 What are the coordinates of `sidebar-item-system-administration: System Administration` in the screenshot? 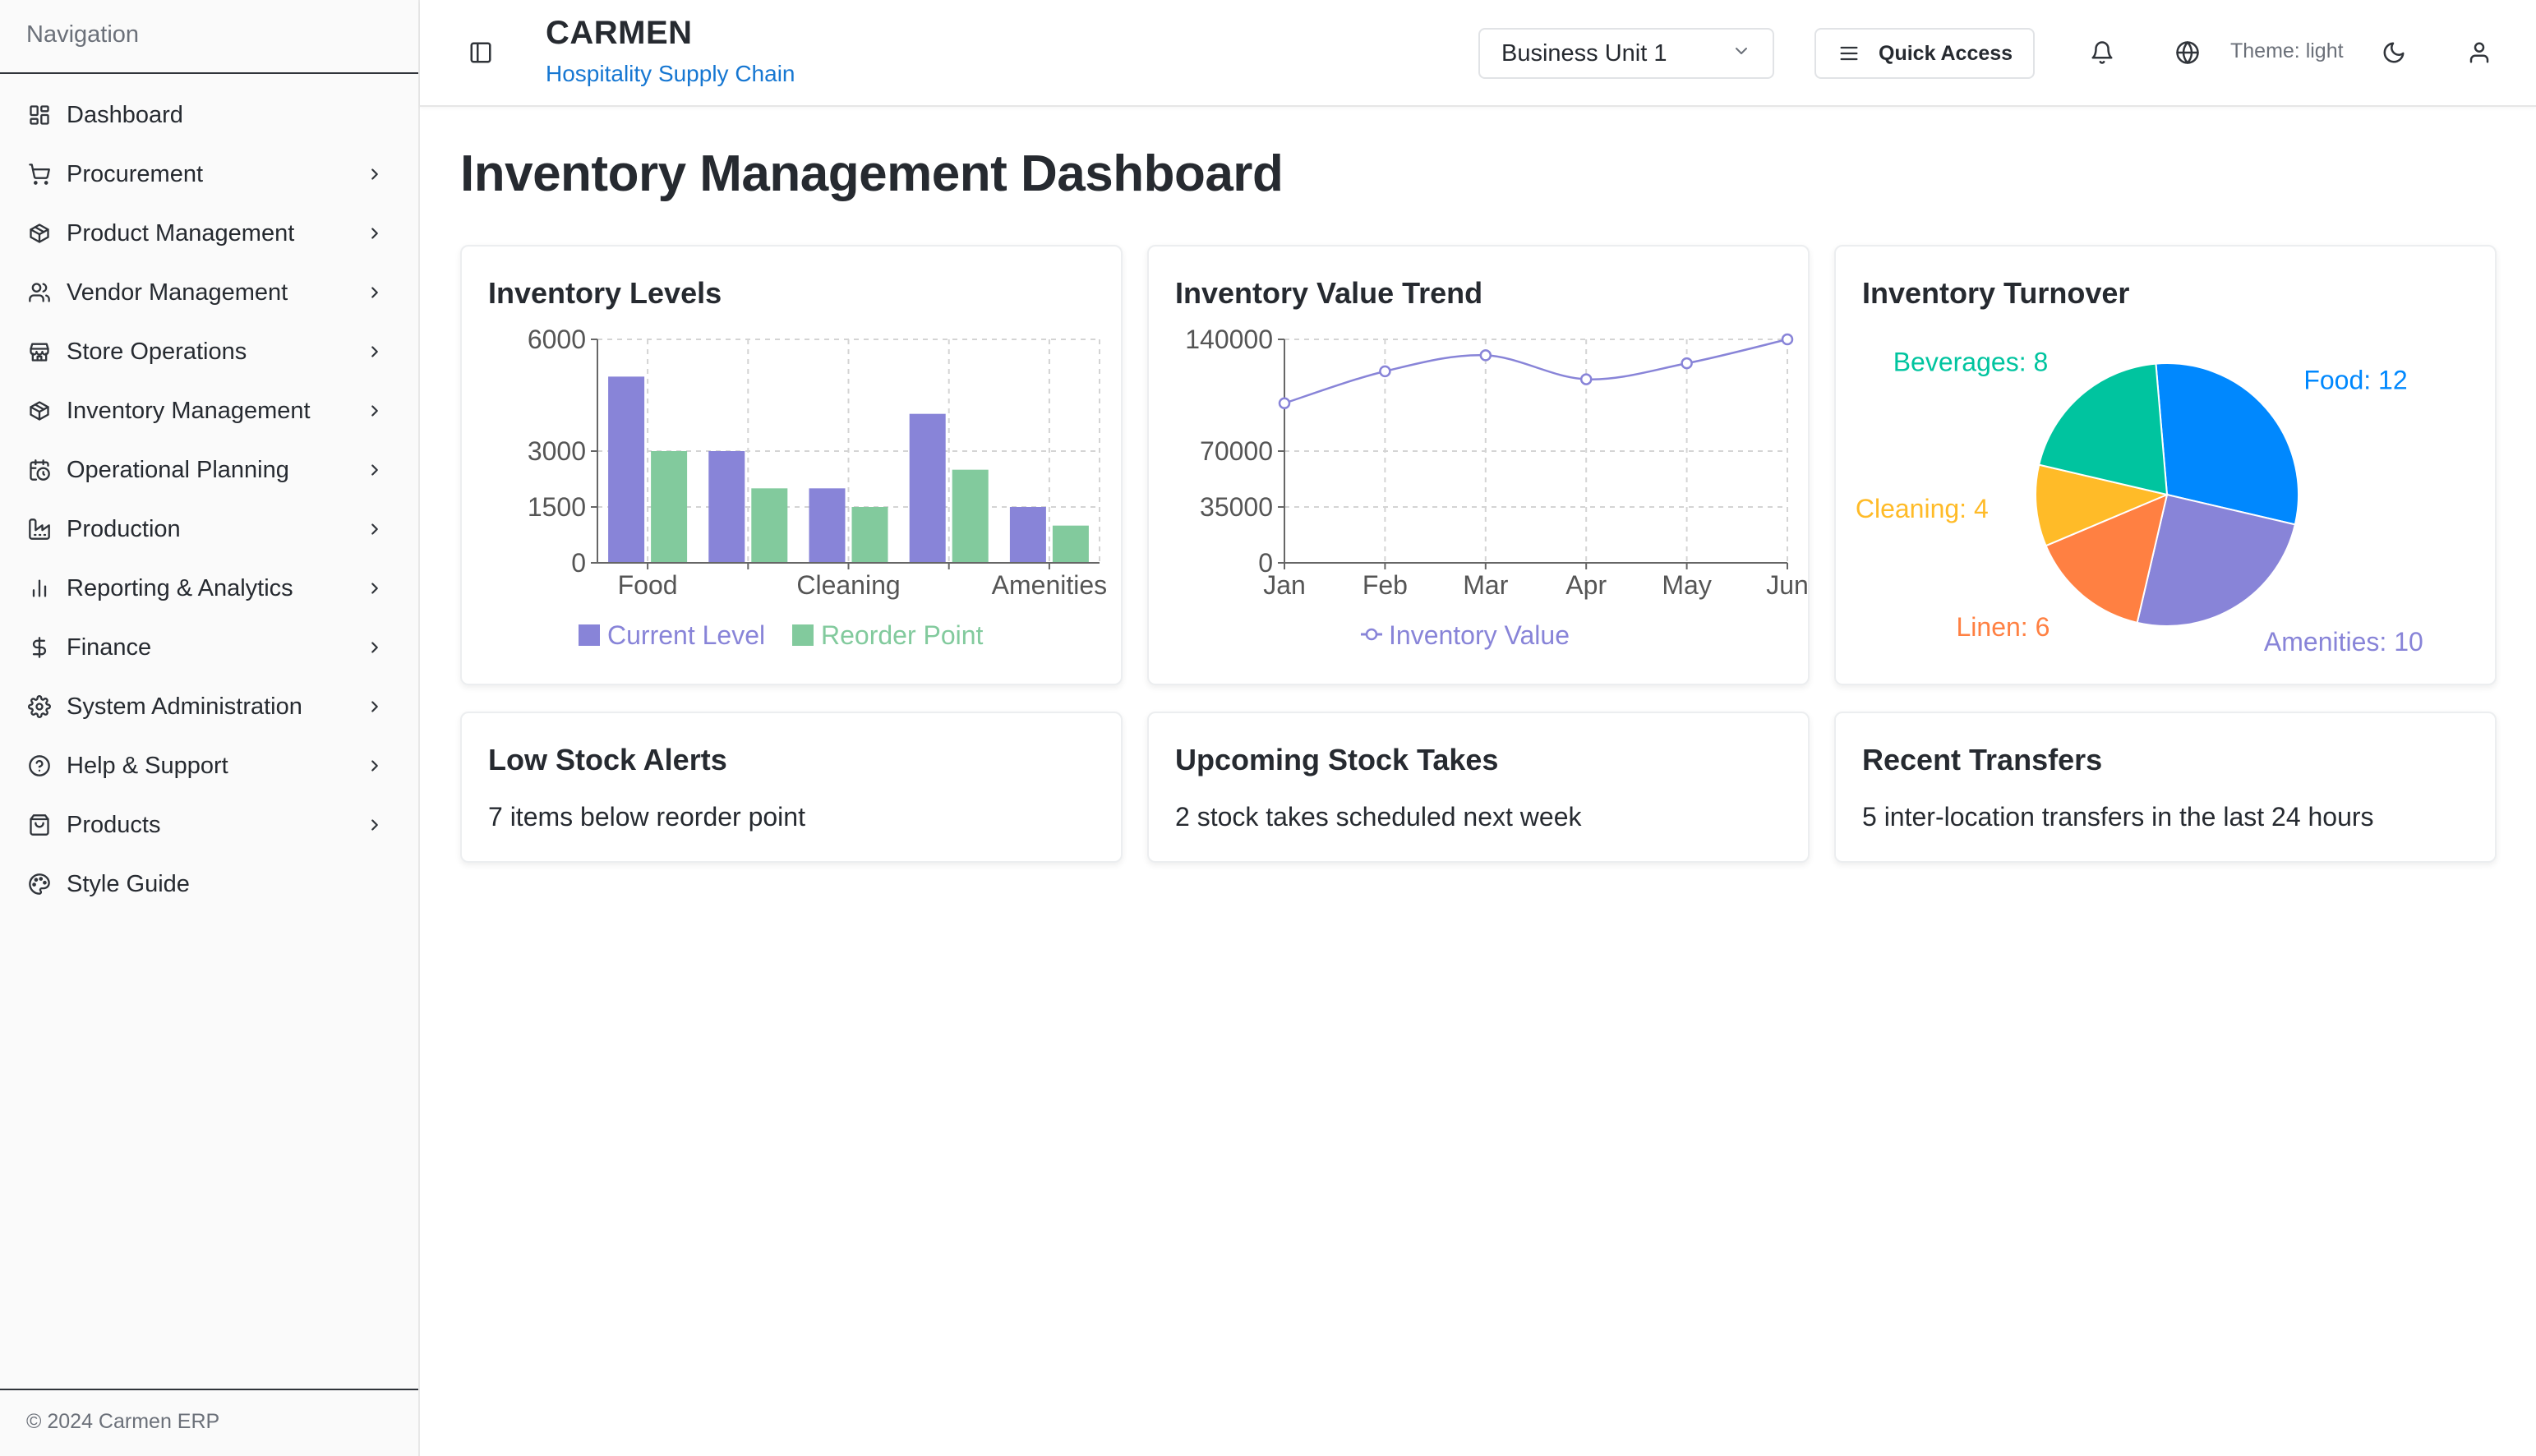 It's located at (209, 706).